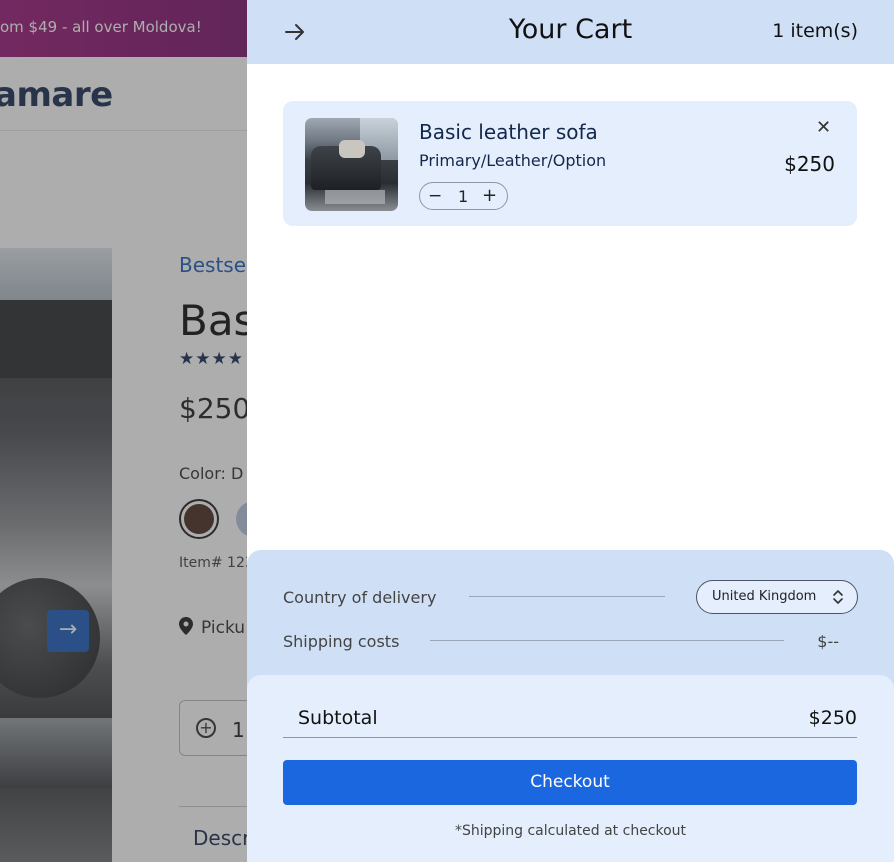  I want to click on shipping-label: Shipping costs, so click(341, 641).